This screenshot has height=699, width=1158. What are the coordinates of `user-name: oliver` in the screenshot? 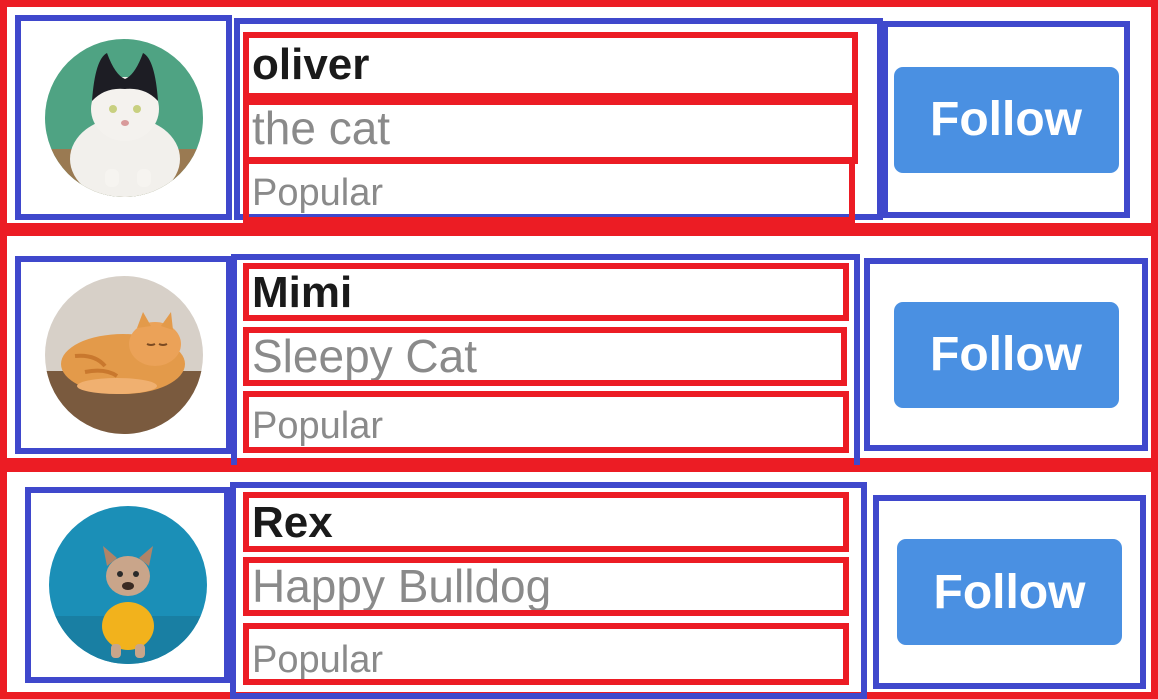 It's located at (550, 65).